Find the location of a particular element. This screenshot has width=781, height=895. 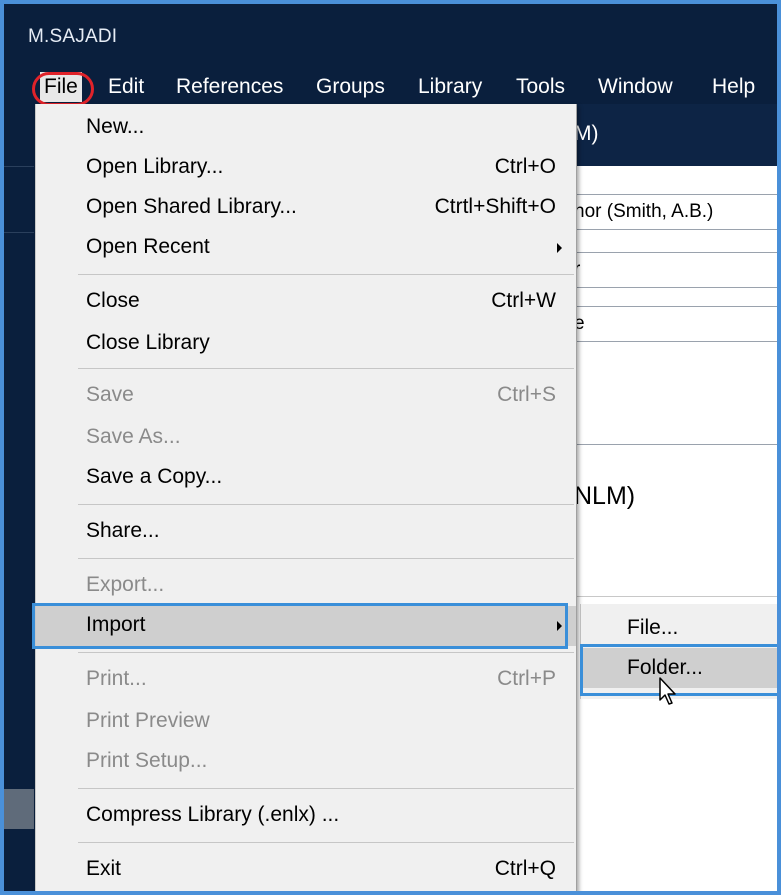

menu-references: References is located at coordinates (229, 87).